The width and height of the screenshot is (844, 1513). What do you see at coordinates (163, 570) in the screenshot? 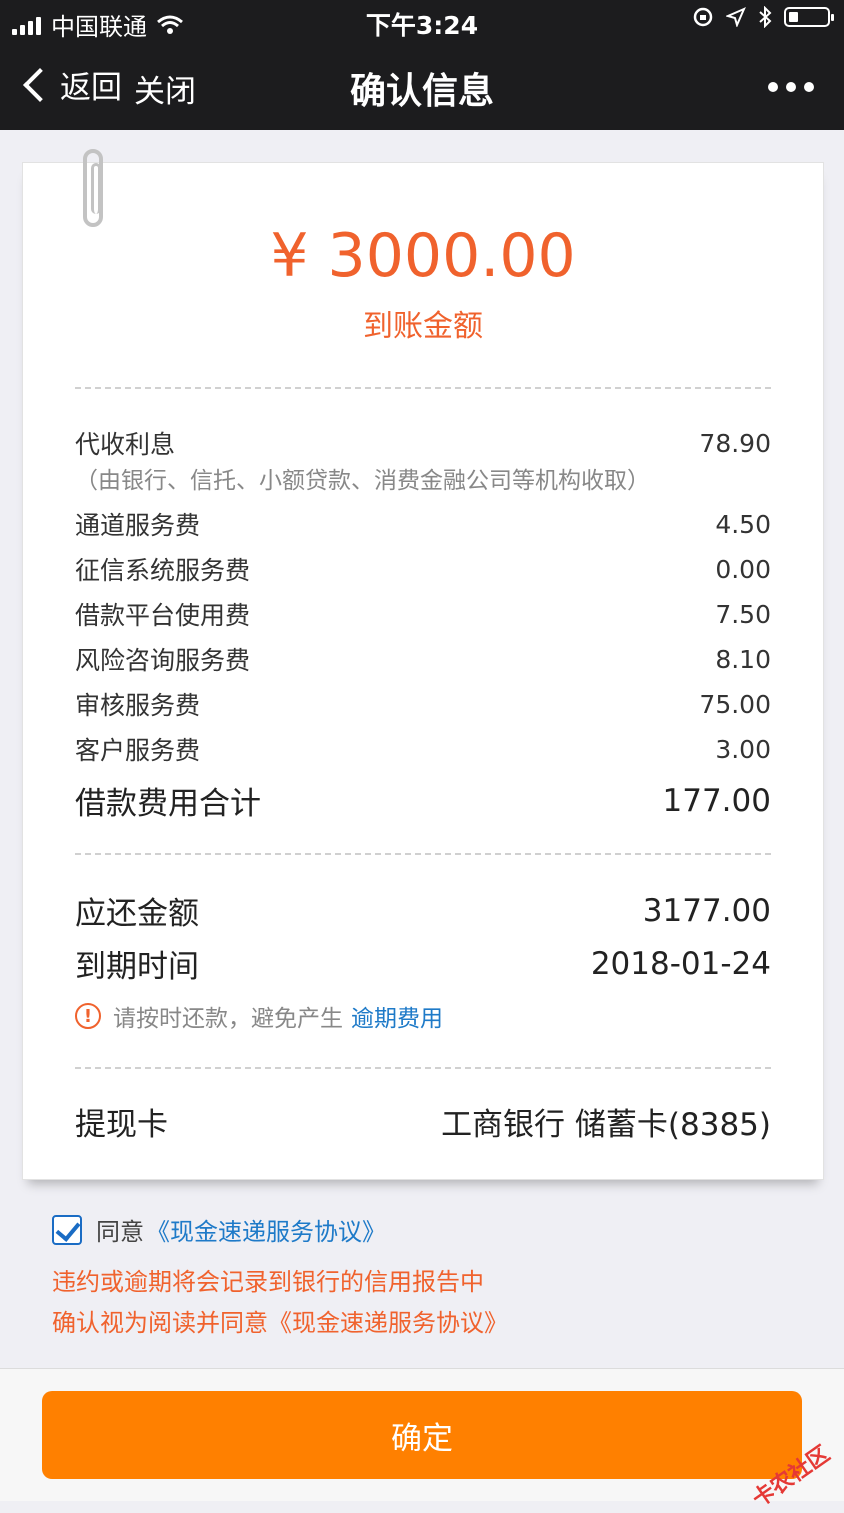
I see `fee-label: 征信系统服务费` at bounding box center [163, 570].